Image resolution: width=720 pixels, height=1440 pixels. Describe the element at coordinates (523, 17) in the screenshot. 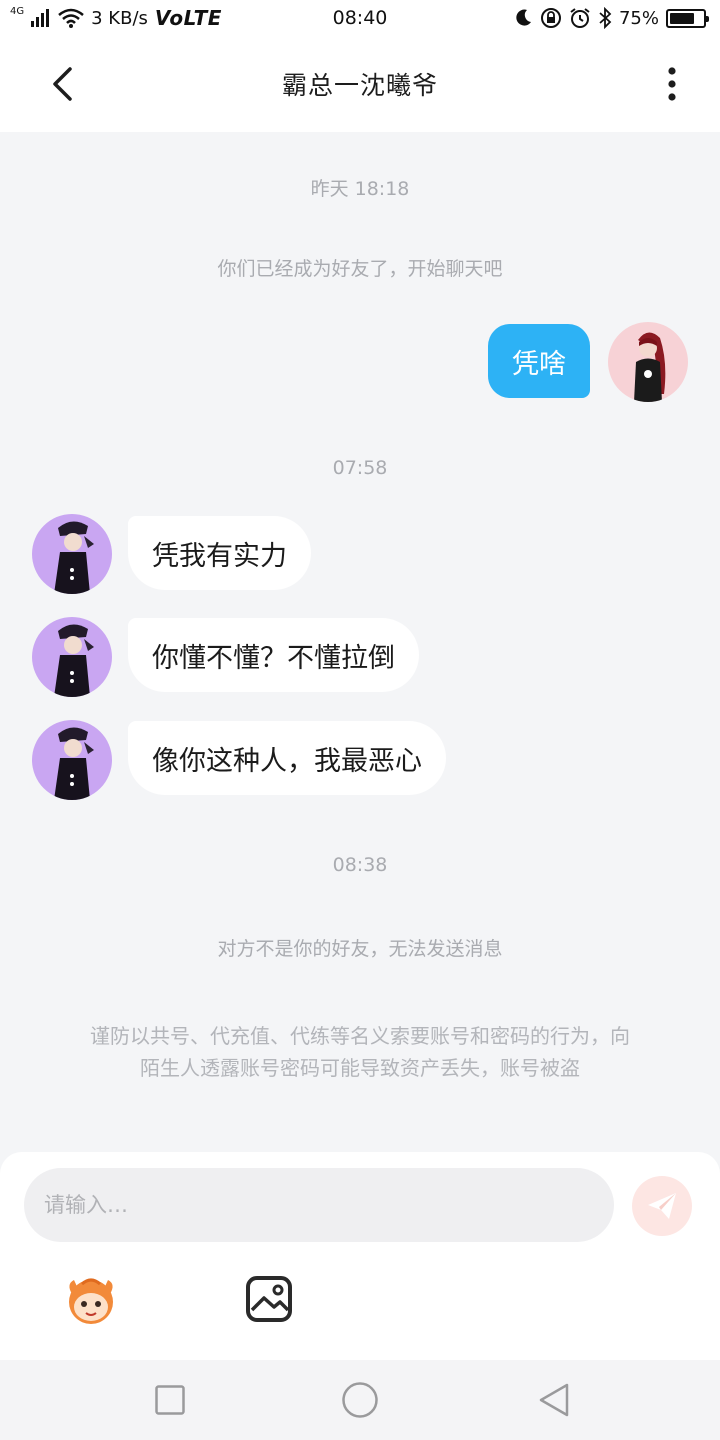

I see `moon-icon` at that location.